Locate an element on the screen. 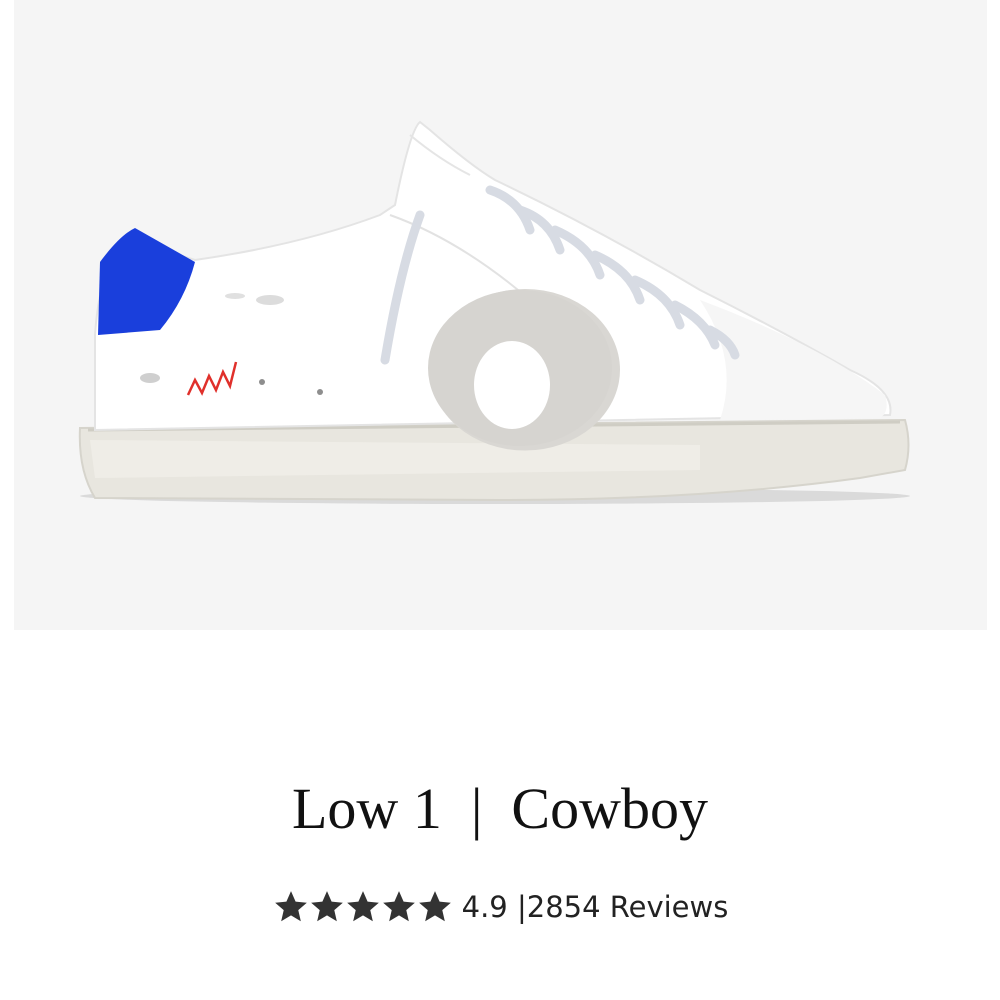 The image size is (1000, 1000). rating-reviews-text: 4.9 |2854 Reviews is located at coordinates (595, 907).